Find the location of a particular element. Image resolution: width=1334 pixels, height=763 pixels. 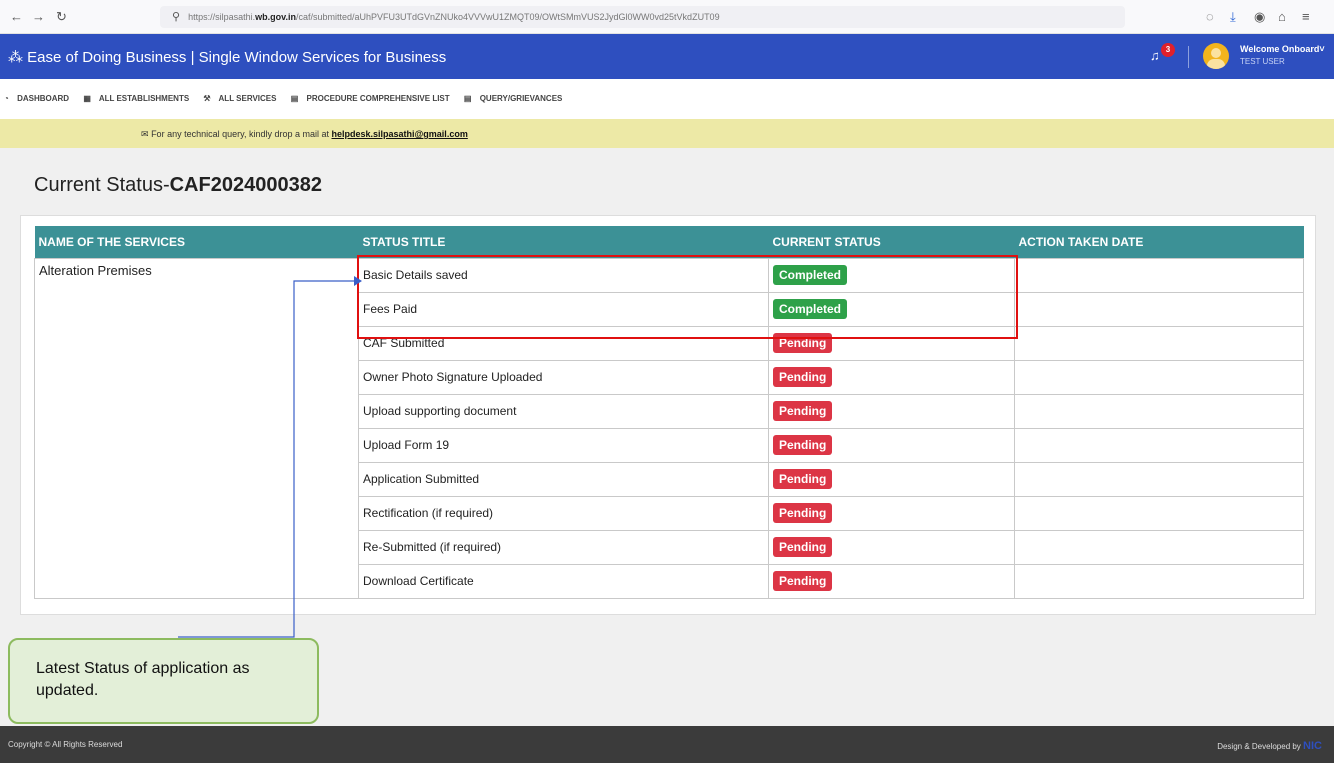

page-title-prefix: Current Status- is located at coordinates (102, 185).